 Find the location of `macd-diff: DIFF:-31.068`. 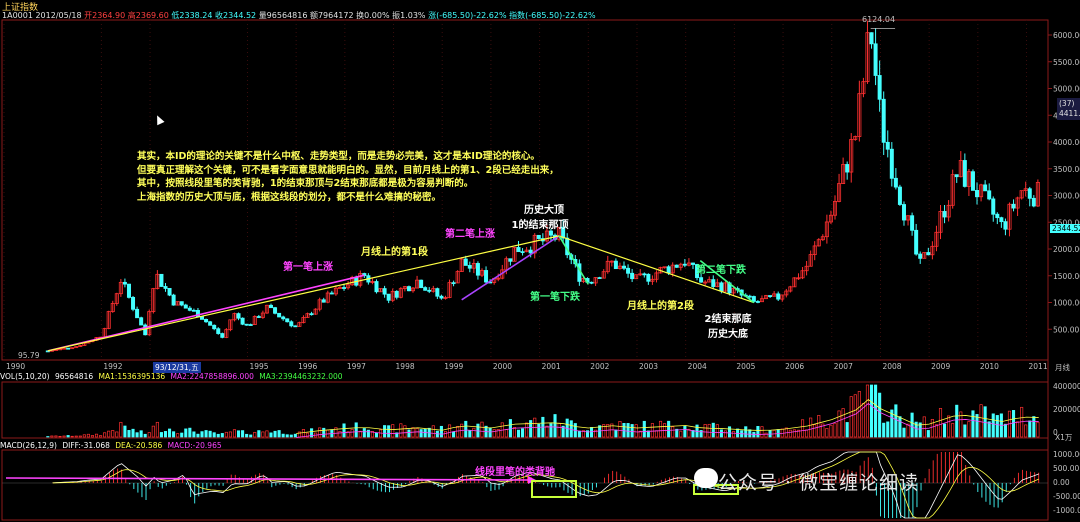

macd-diff: DIFF:-31.068 is located at coordinates (86, 445).